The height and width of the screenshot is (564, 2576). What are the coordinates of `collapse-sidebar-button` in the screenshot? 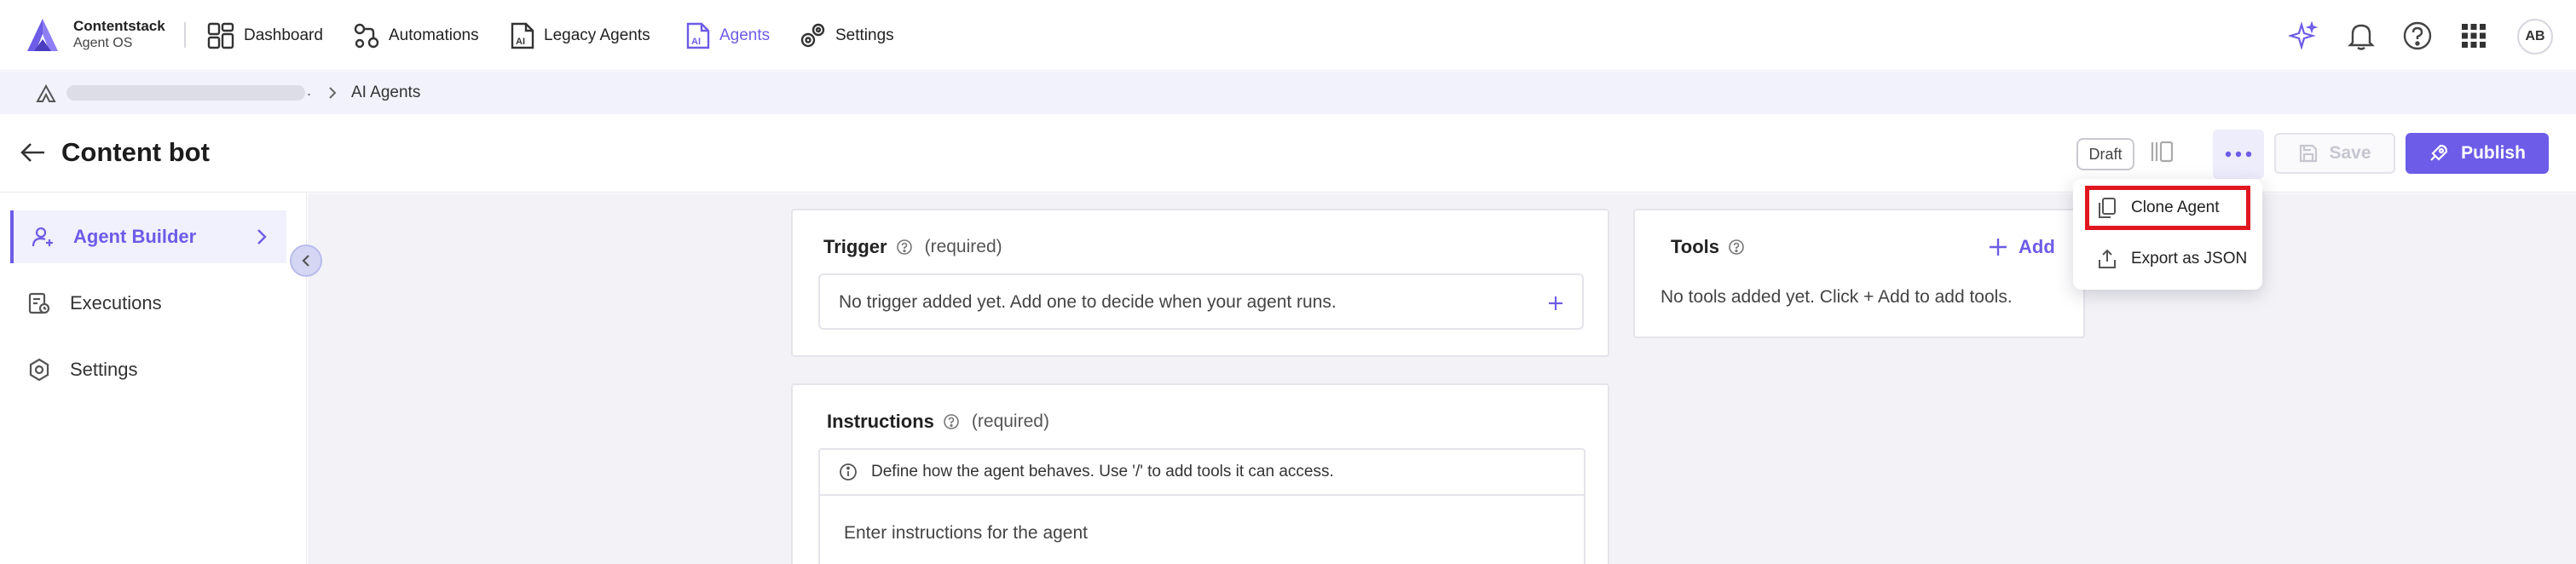 It's located at (306, 261).